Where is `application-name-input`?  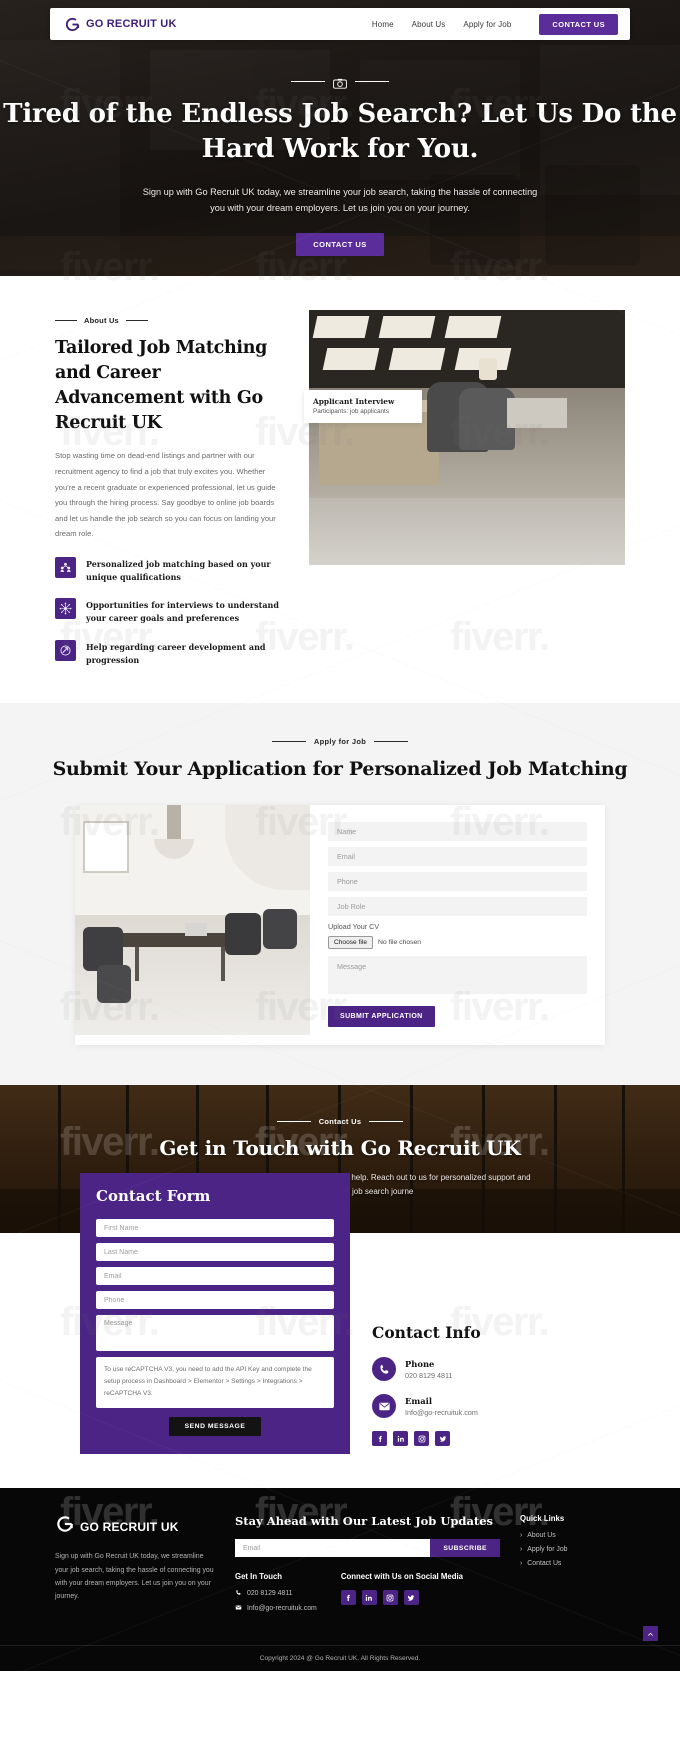 application-name-input is located at coordinates (457, 832).